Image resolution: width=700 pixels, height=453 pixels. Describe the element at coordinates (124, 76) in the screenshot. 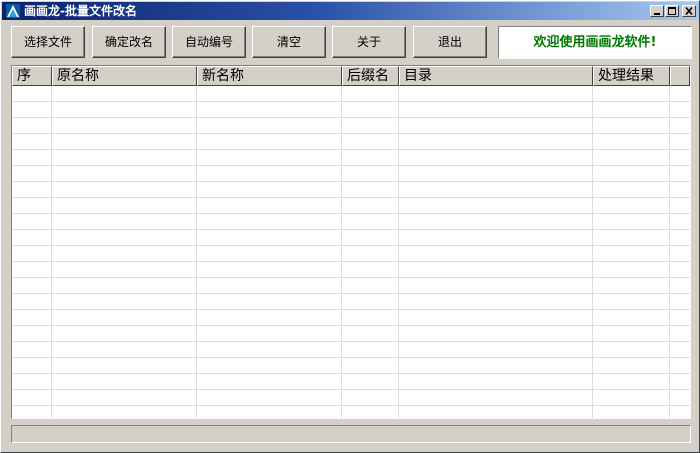

I see `column-header-original-name: 原名称` at that location.